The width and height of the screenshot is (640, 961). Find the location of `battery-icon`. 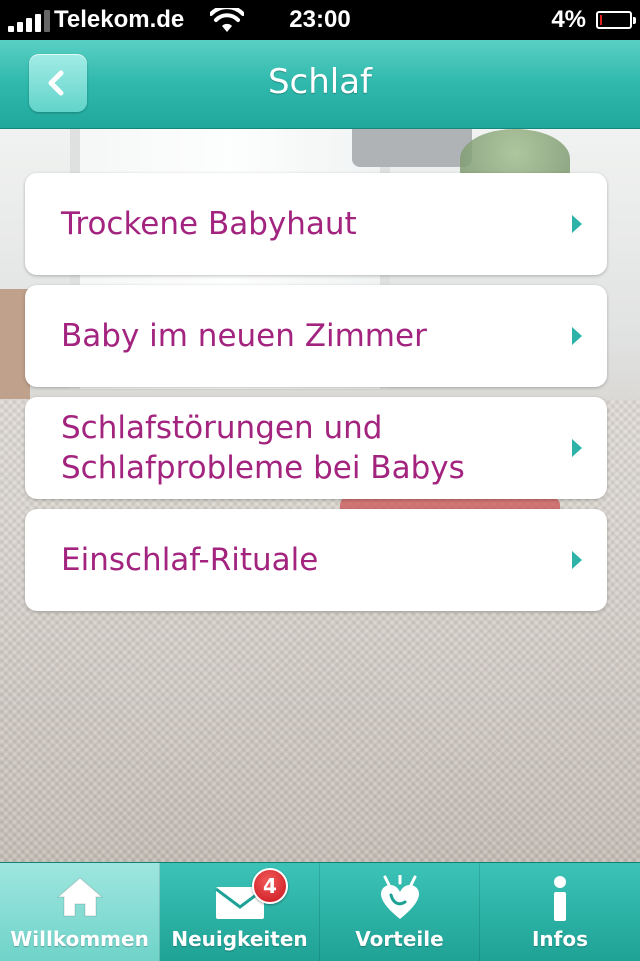

battery-icon is located at coordinates (616, 20).